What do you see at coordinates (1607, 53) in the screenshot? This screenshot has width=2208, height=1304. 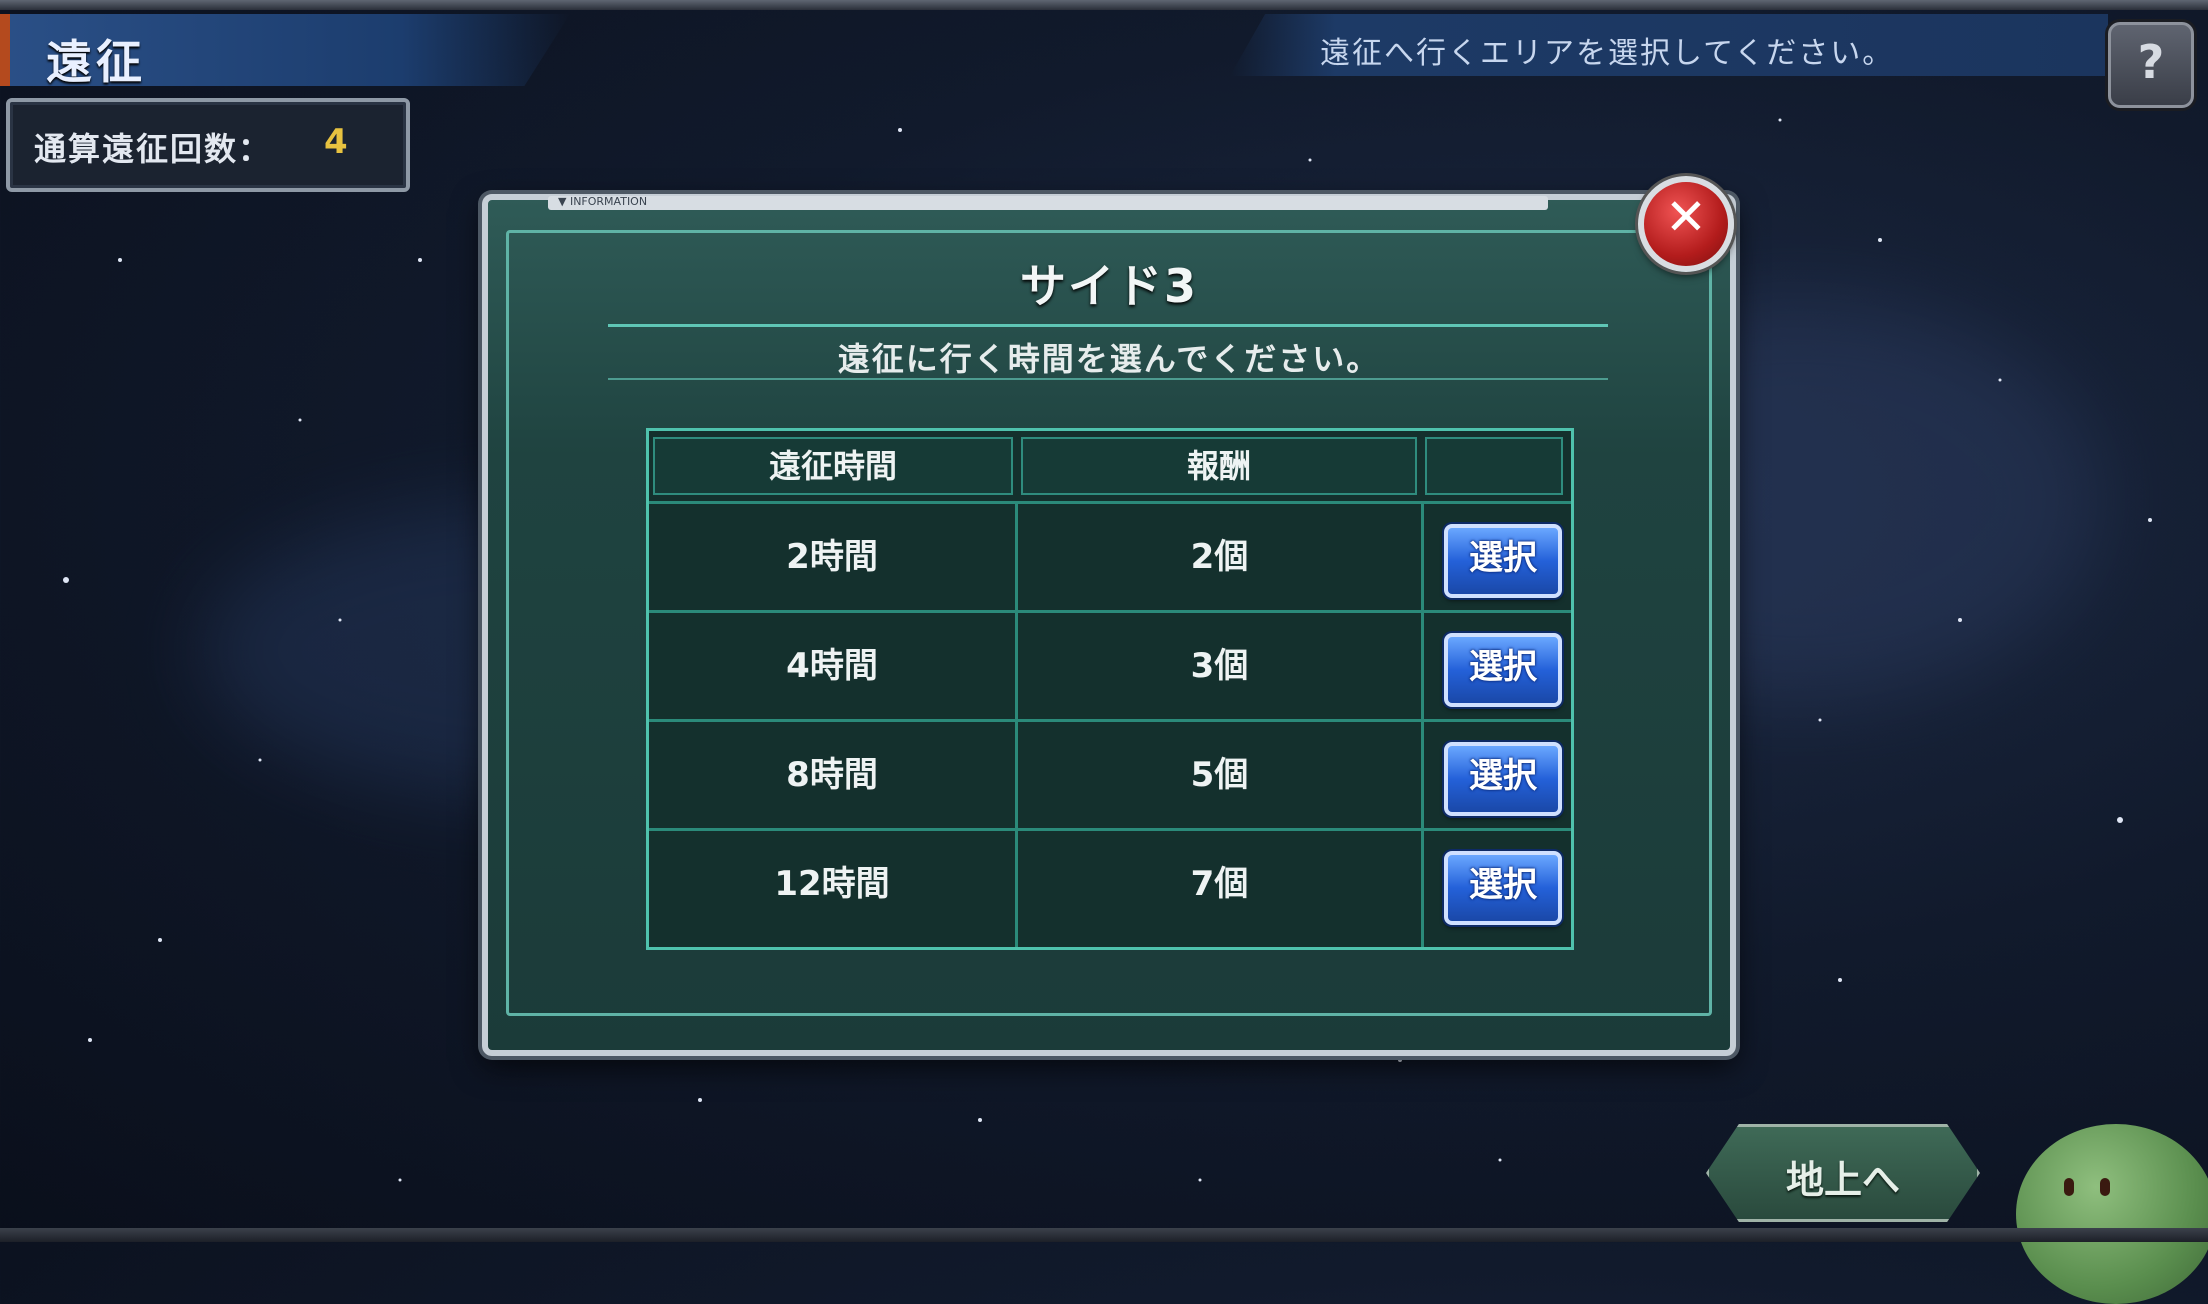 I see `instruction-text: 遠征へ行くエリアを選択してください。` at bounding box center [1607, 53].